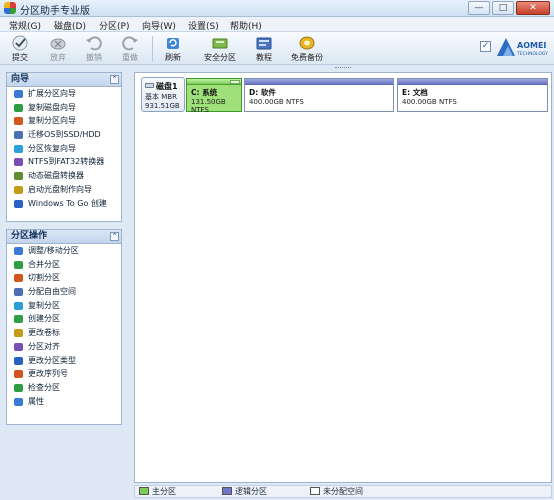 This screenshot has width=554, height=500. Describe the element at coordinates (114, 25) in the screenshot. I see `menu-partition: 分区(P)` at that location.